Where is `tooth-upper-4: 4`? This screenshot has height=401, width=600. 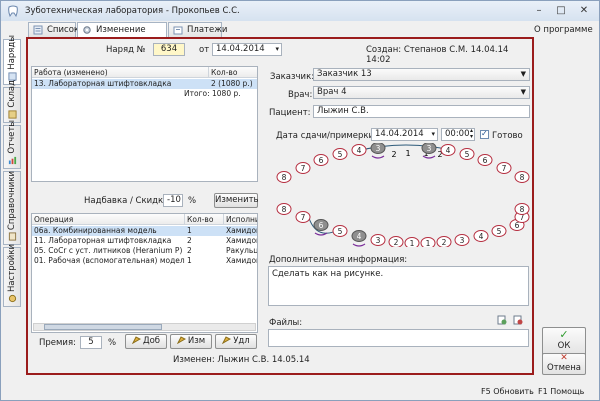 tooth-upper-4: 4 is located at coordinates (359, 150).